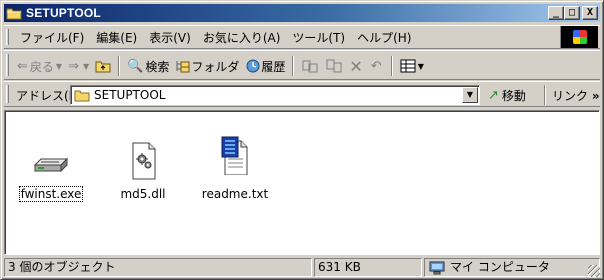 The image size is (604, 280). What do you see at coordinates (215, 66) in the screenshot?
I see `folders-label: フォルダ` at bounding box center [215, 66].